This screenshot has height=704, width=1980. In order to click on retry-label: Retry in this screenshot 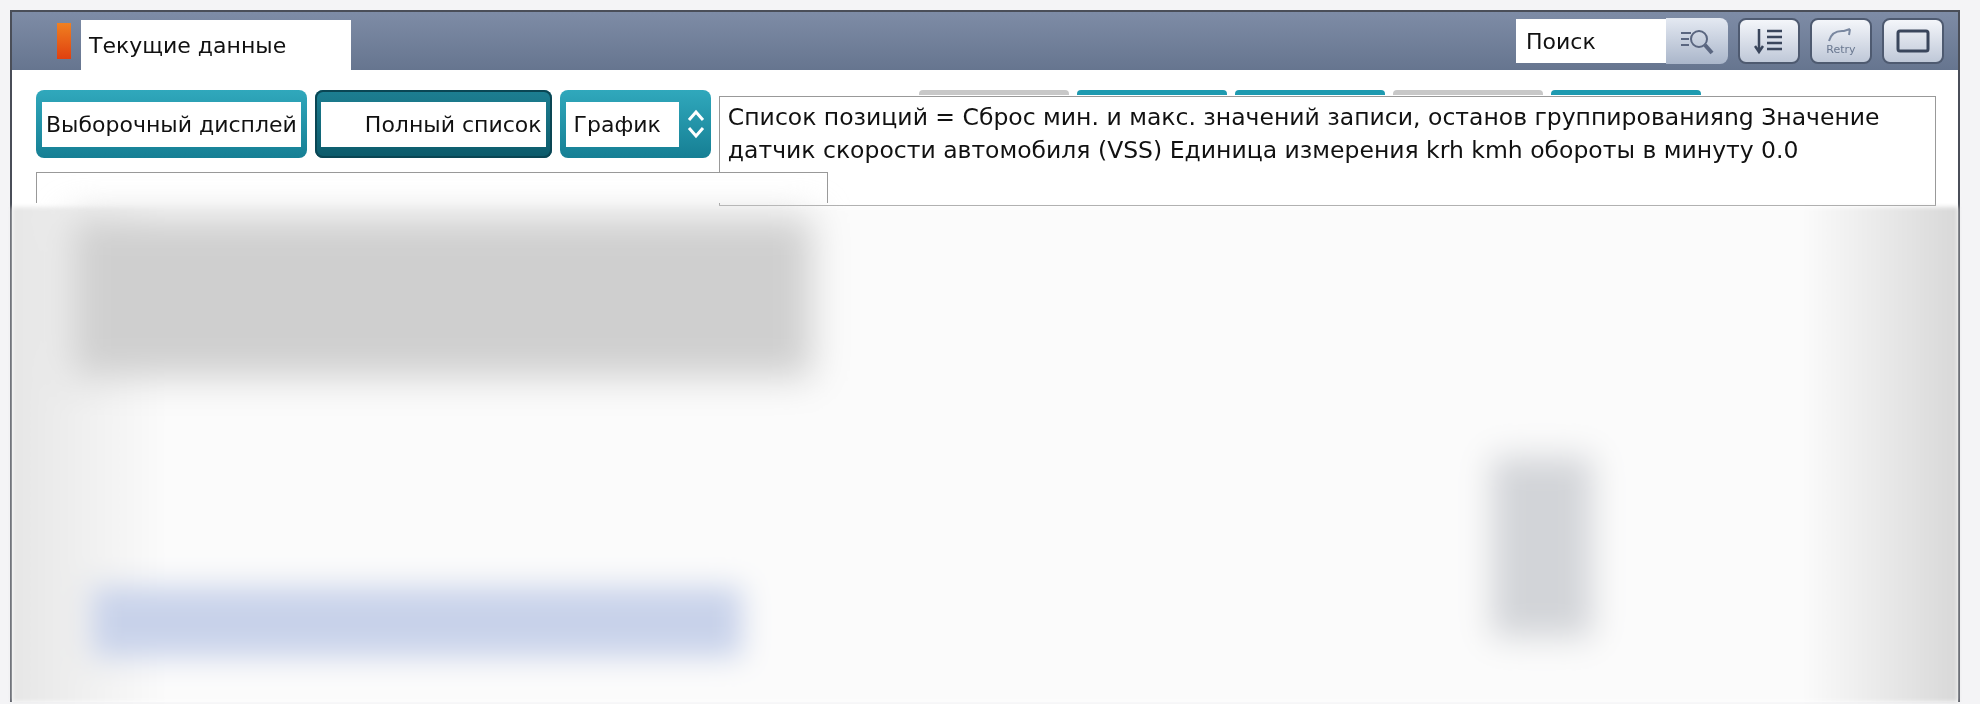, I will do `click(1841, 49)`.